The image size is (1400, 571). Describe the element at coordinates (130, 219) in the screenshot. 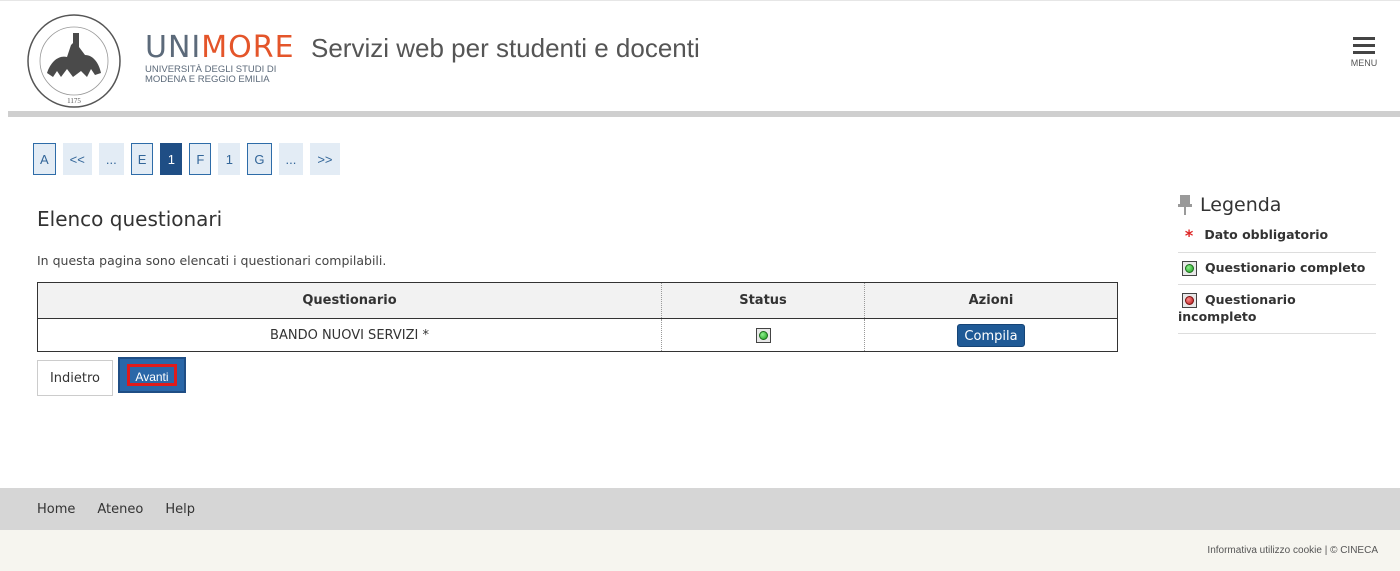

I see `page-title: Elenco questionari` at that location.